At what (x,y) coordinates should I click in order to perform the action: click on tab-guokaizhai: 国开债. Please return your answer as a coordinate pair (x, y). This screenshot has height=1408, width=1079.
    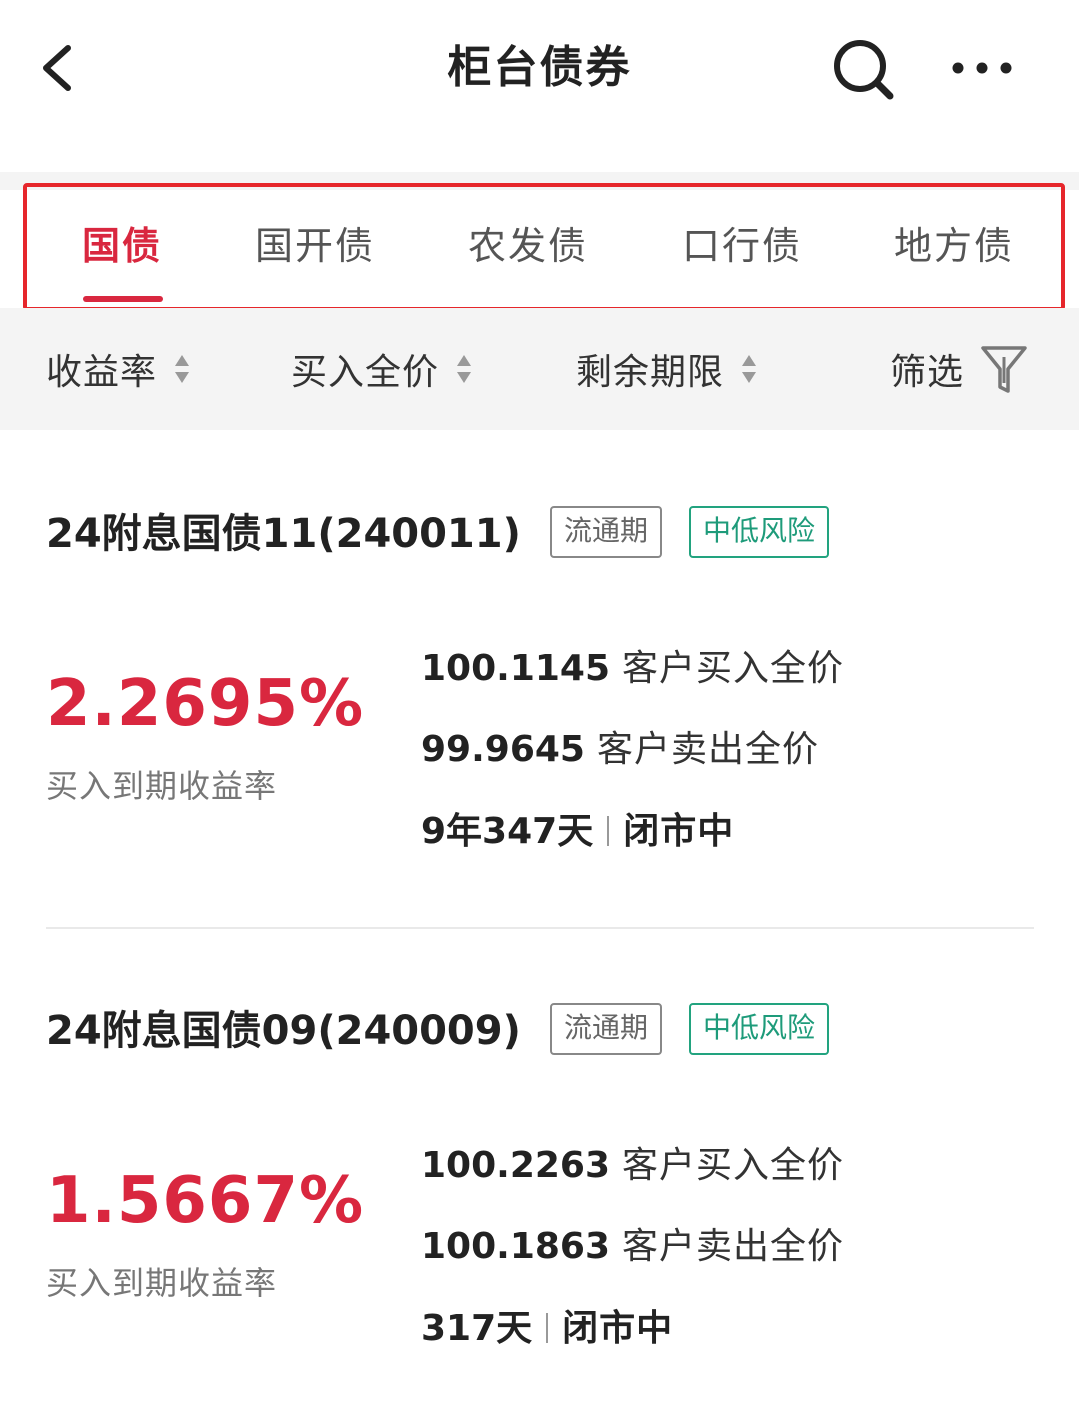
    Looking at the image, I should click on (315, 249).